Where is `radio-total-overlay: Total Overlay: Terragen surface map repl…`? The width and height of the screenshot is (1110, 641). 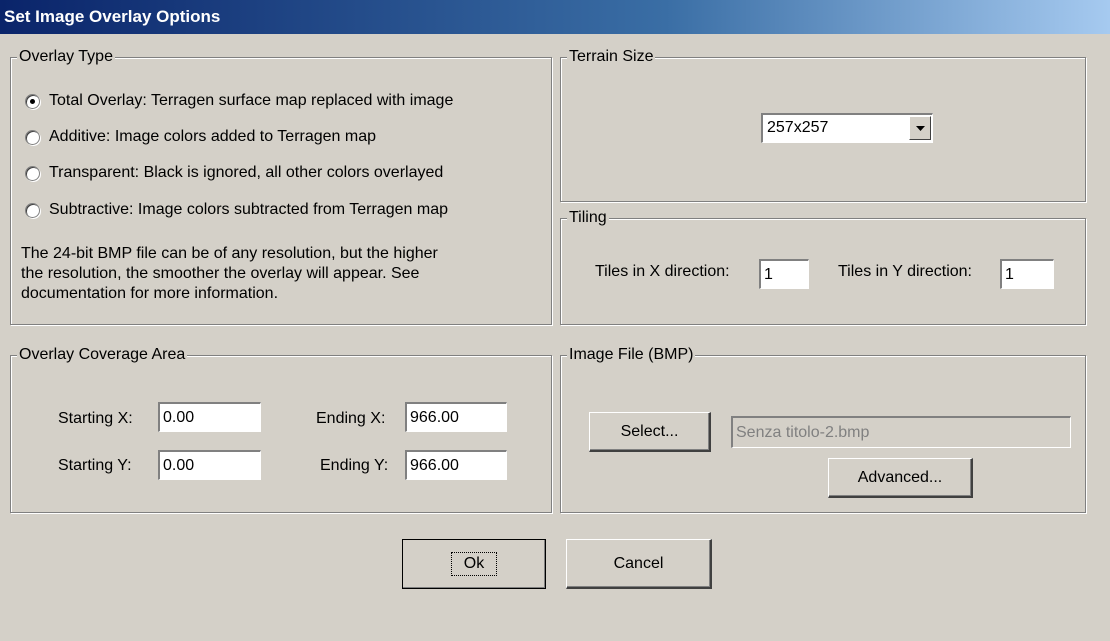
radio-total-overlay: Total Overlay: Terragen surface map repl… is located at coordinates (239, 101).